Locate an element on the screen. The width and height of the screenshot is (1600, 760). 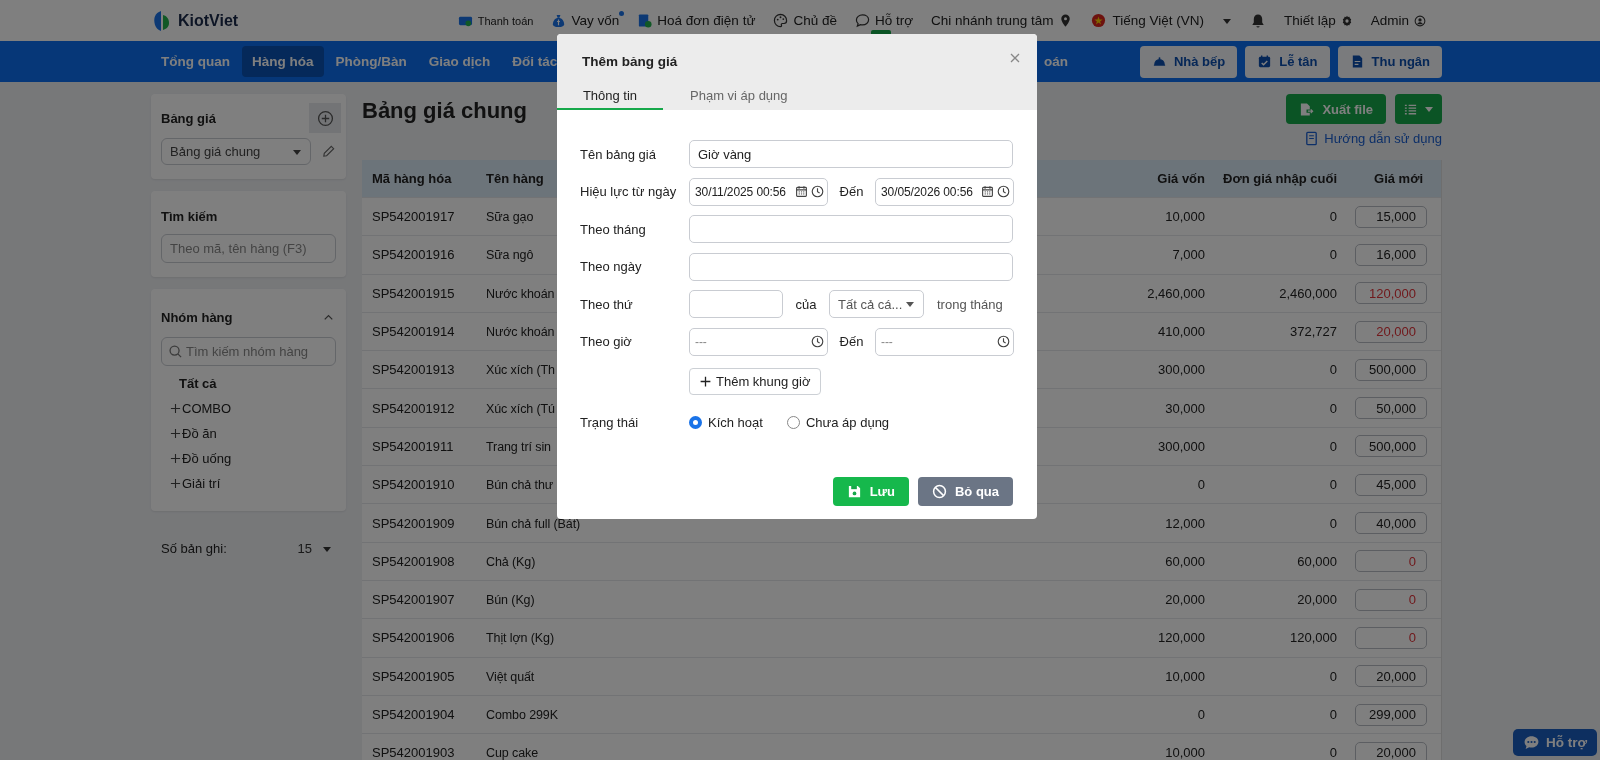
search-field: Theo mã, tên hàng (F3) is located at coordinates (248, 248).